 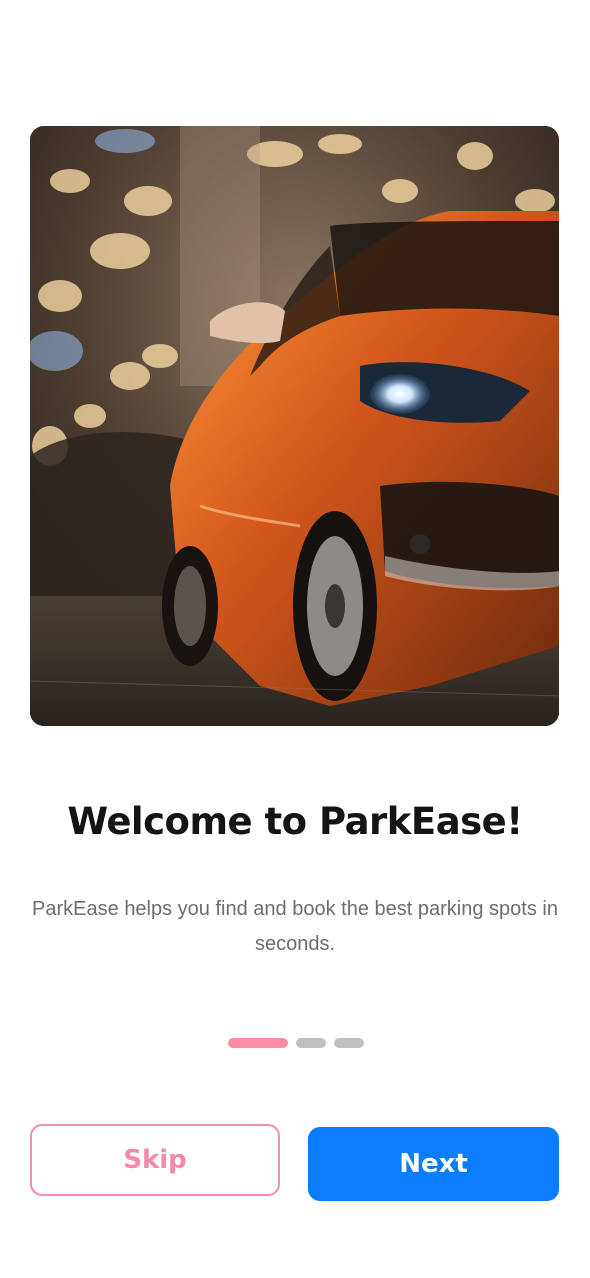 I want to click on skip-button-label: Skip, so click(x=155, y=1160).